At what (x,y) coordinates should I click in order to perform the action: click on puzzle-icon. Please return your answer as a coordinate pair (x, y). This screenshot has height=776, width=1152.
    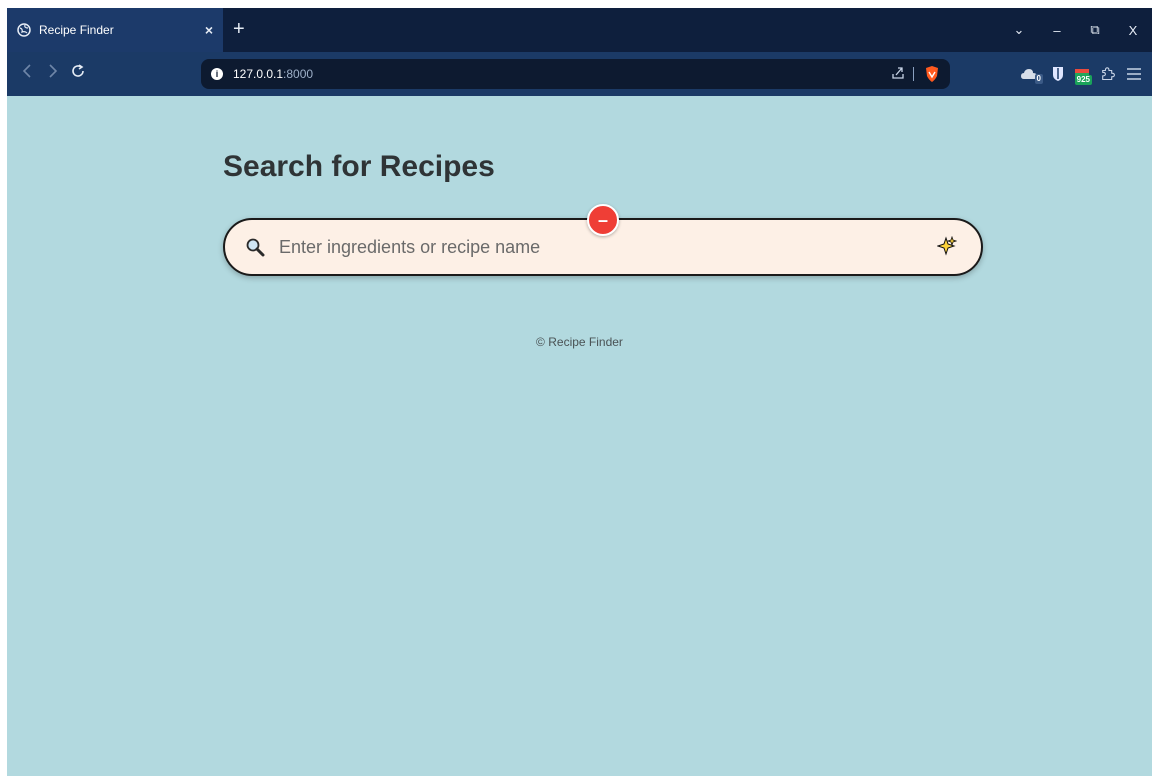
    Looking at the image, I should click on (1108, 74).